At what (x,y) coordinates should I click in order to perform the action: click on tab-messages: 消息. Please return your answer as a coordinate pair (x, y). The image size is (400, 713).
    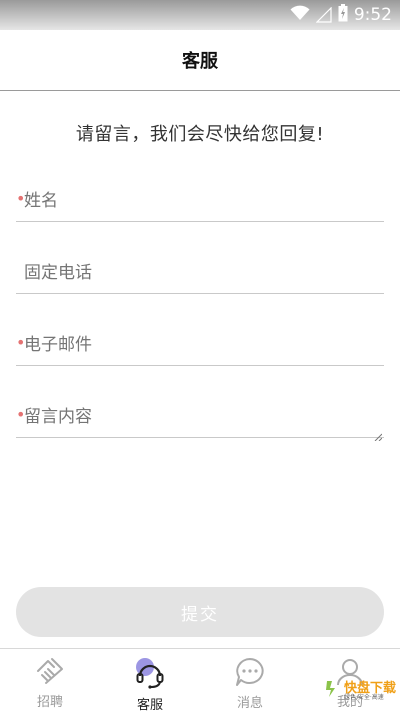
    Looking at the image, I should click on (250, 680).